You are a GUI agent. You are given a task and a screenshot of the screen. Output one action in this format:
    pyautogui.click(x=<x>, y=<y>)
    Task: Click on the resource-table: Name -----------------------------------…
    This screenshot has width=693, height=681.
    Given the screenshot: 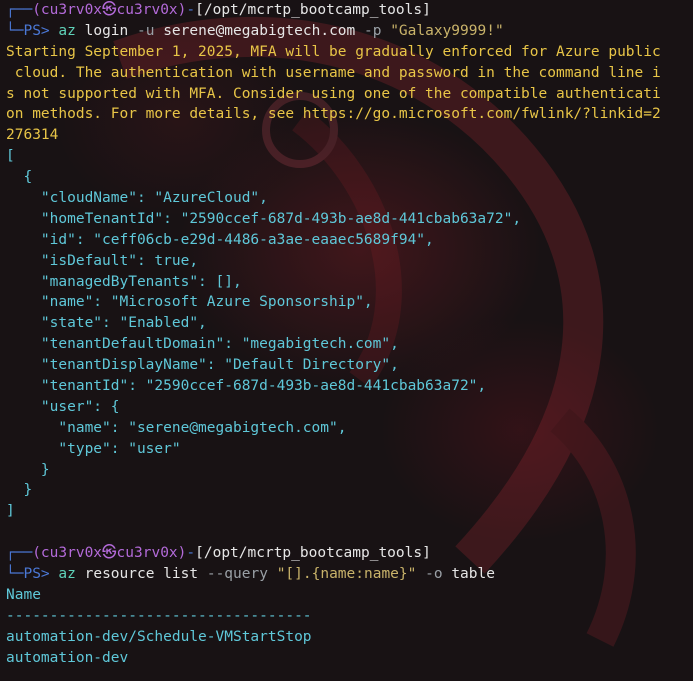 What is the action you would take?
    pyautogui.click(x=349, y=627)
    